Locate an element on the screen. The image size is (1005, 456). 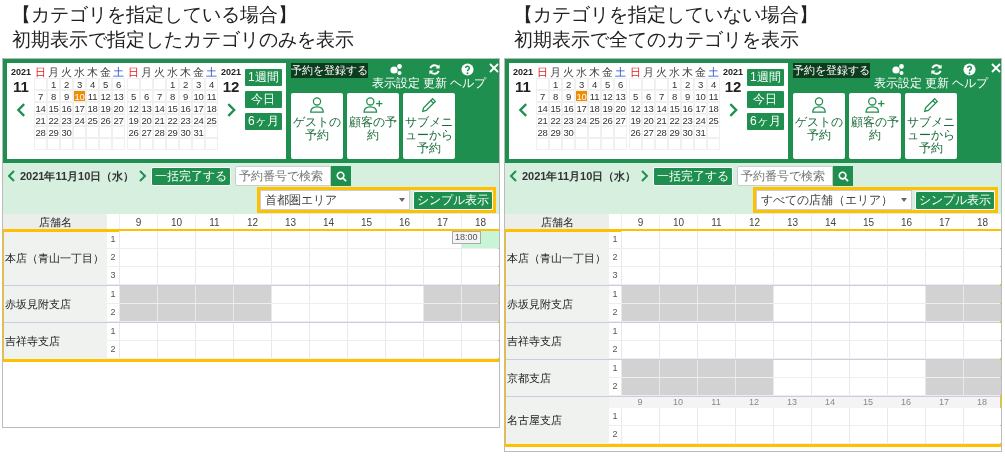
calendar-day: 20 is located at coordinates (620, 108).